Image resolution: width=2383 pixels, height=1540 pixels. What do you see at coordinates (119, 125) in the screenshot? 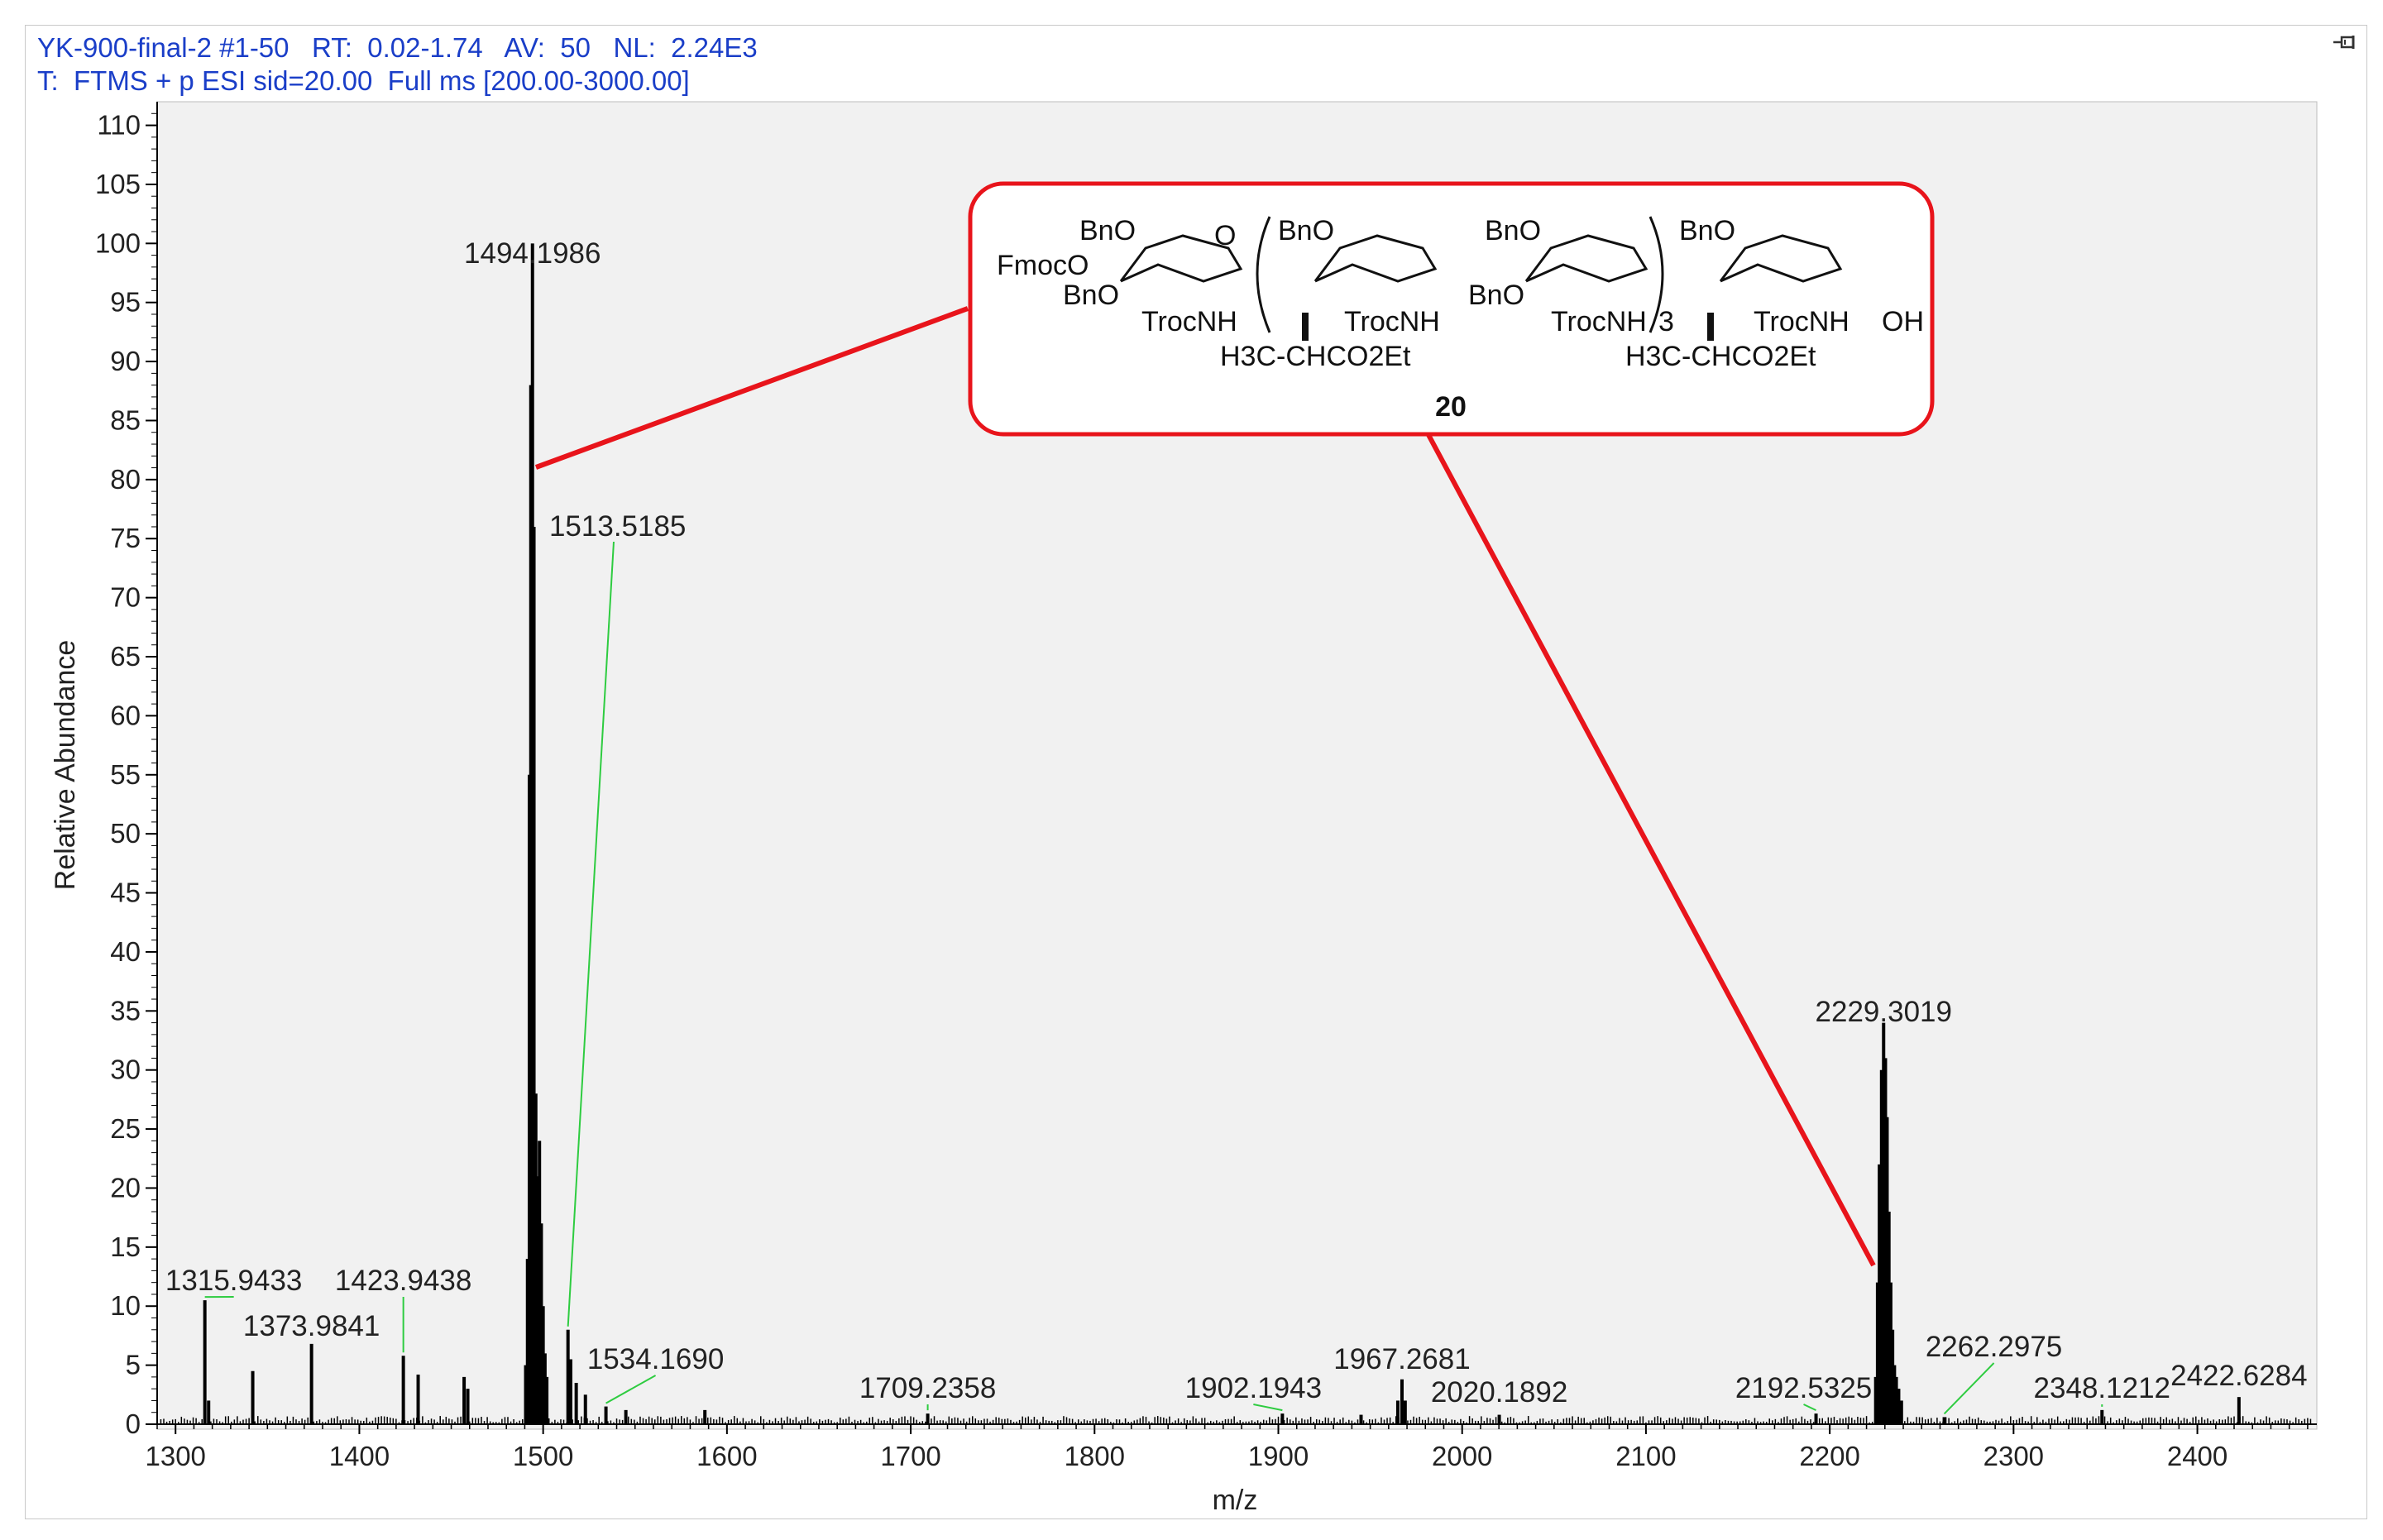
I see `y-tick-label: 110` at bounding box center [119, 125].